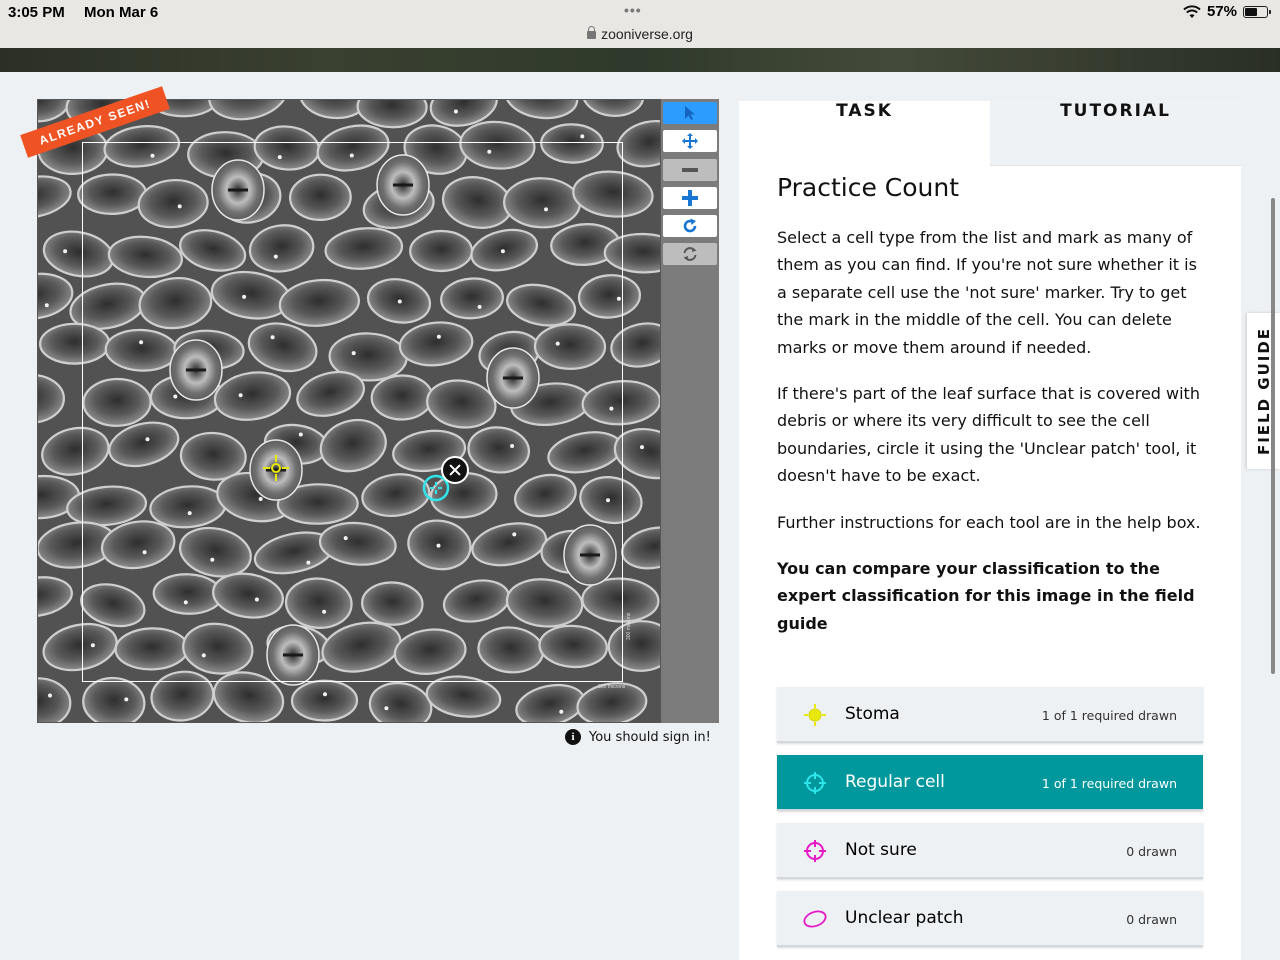  Describe the element at coordinates (815, 715) in the screenshot. I see `stoma-marker-icon` at that location.